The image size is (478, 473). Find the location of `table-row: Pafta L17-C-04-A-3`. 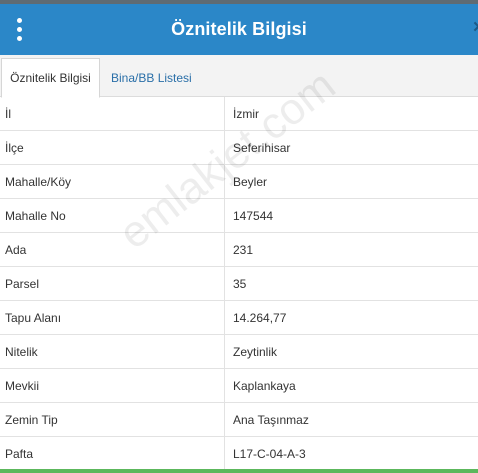

table-row: Pafta L17-C-04-A-3 is located at coordinates (239, 454).